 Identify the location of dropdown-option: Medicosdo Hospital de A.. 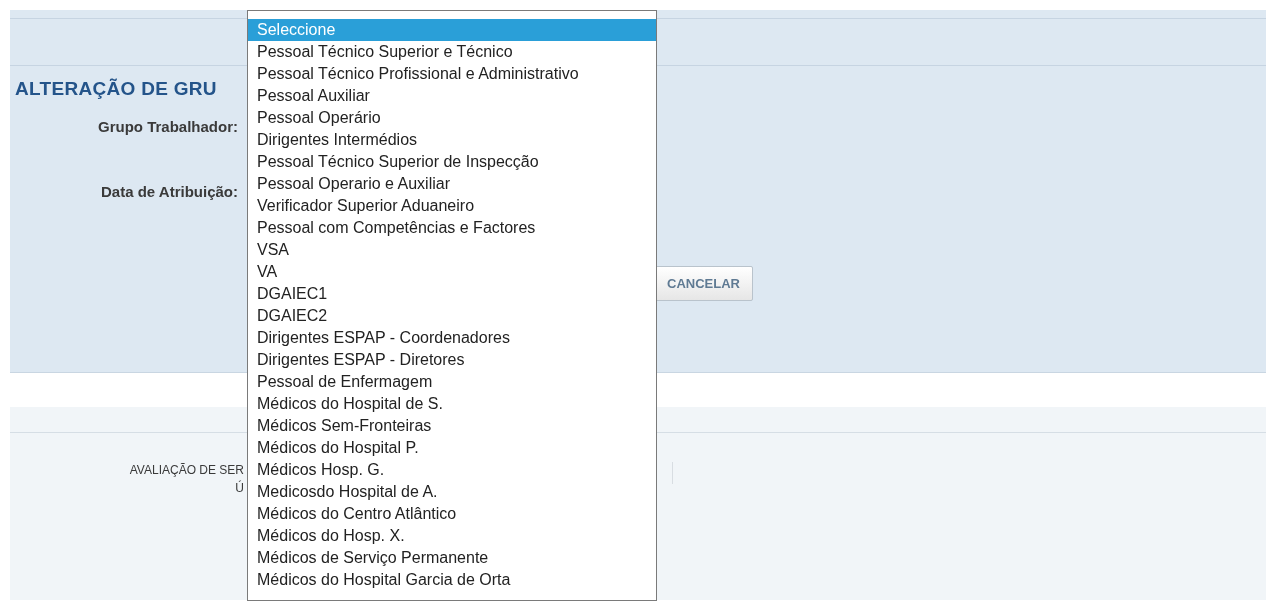
(452, 492).